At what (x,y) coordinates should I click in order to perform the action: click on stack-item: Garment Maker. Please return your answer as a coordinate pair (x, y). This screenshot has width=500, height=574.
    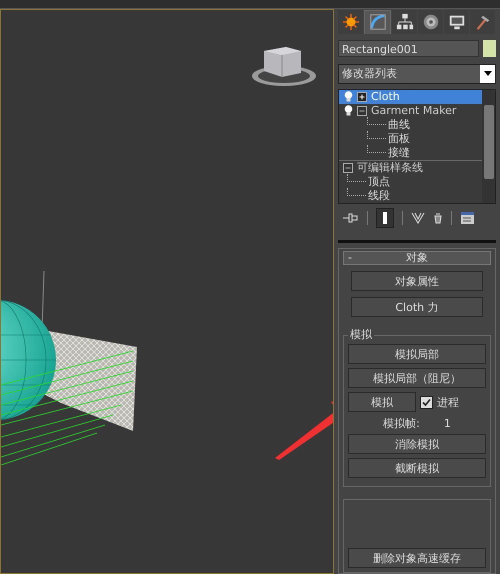
    Looking at the image, I should click on (410, 111).